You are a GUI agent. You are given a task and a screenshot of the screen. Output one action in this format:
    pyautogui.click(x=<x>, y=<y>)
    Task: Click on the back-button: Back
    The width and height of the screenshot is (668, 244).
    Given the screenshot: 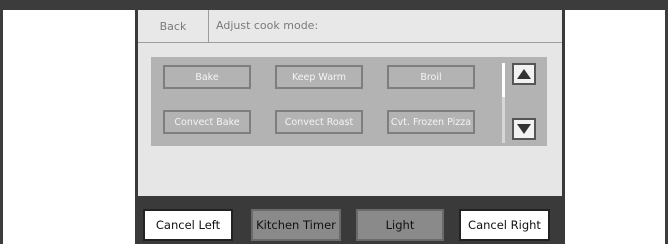 What is the action you would take?
    pyautogui.click(x=173, y=26)
    